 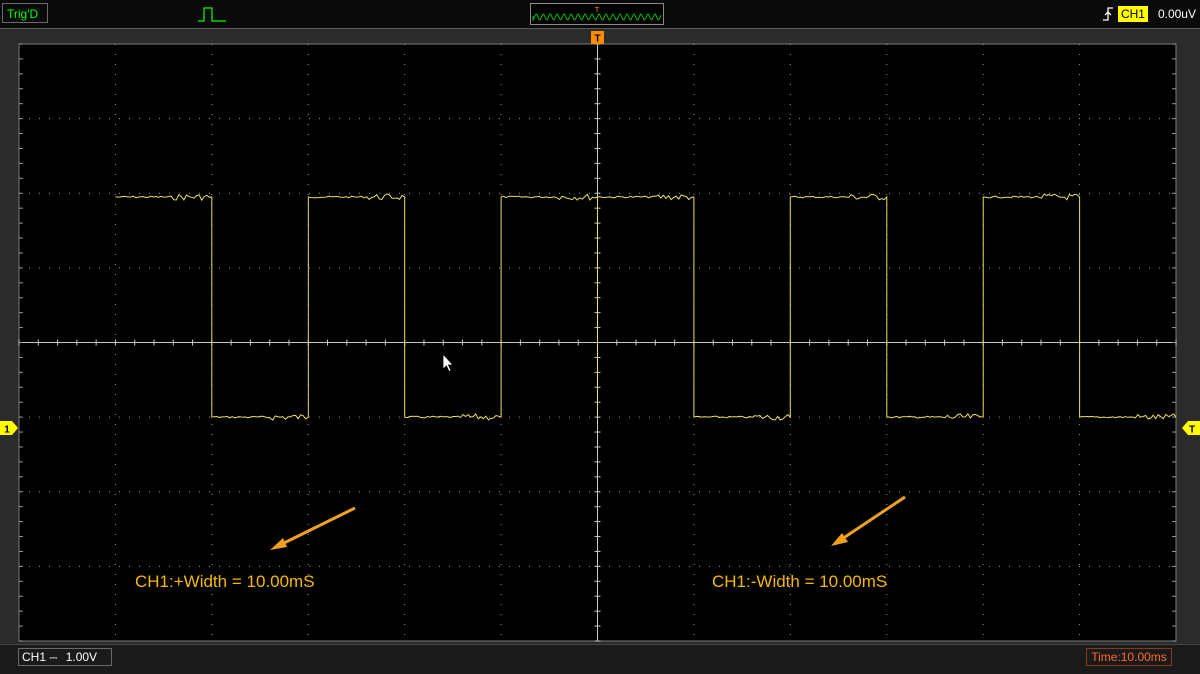 I want to click on volts-per-div-value: 1.00V, so click(x=81, y=657).